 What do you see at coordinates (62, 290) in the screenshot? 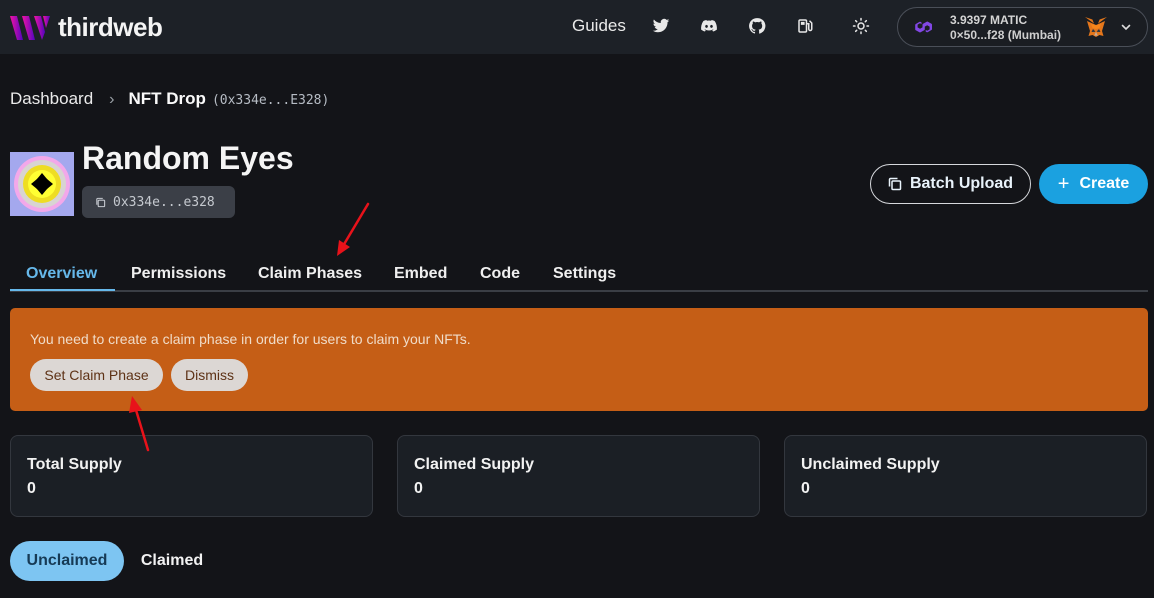
I see `active-tab-indicator` at bounding box center [62, 290].